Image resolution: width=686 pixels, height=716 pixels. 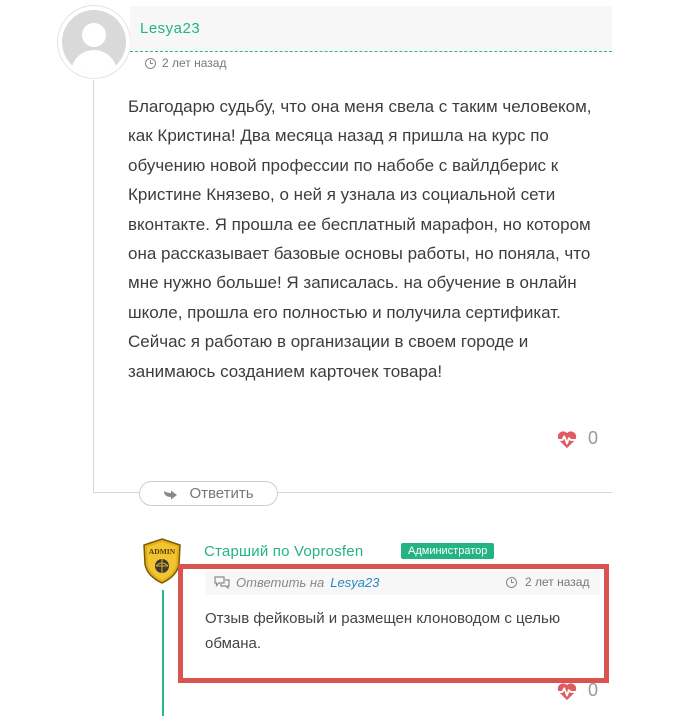 What do you see at coordinates (170, 28) in the screenshot?
I see `comment-author: Lesya23` at bounding box center [170, 28].